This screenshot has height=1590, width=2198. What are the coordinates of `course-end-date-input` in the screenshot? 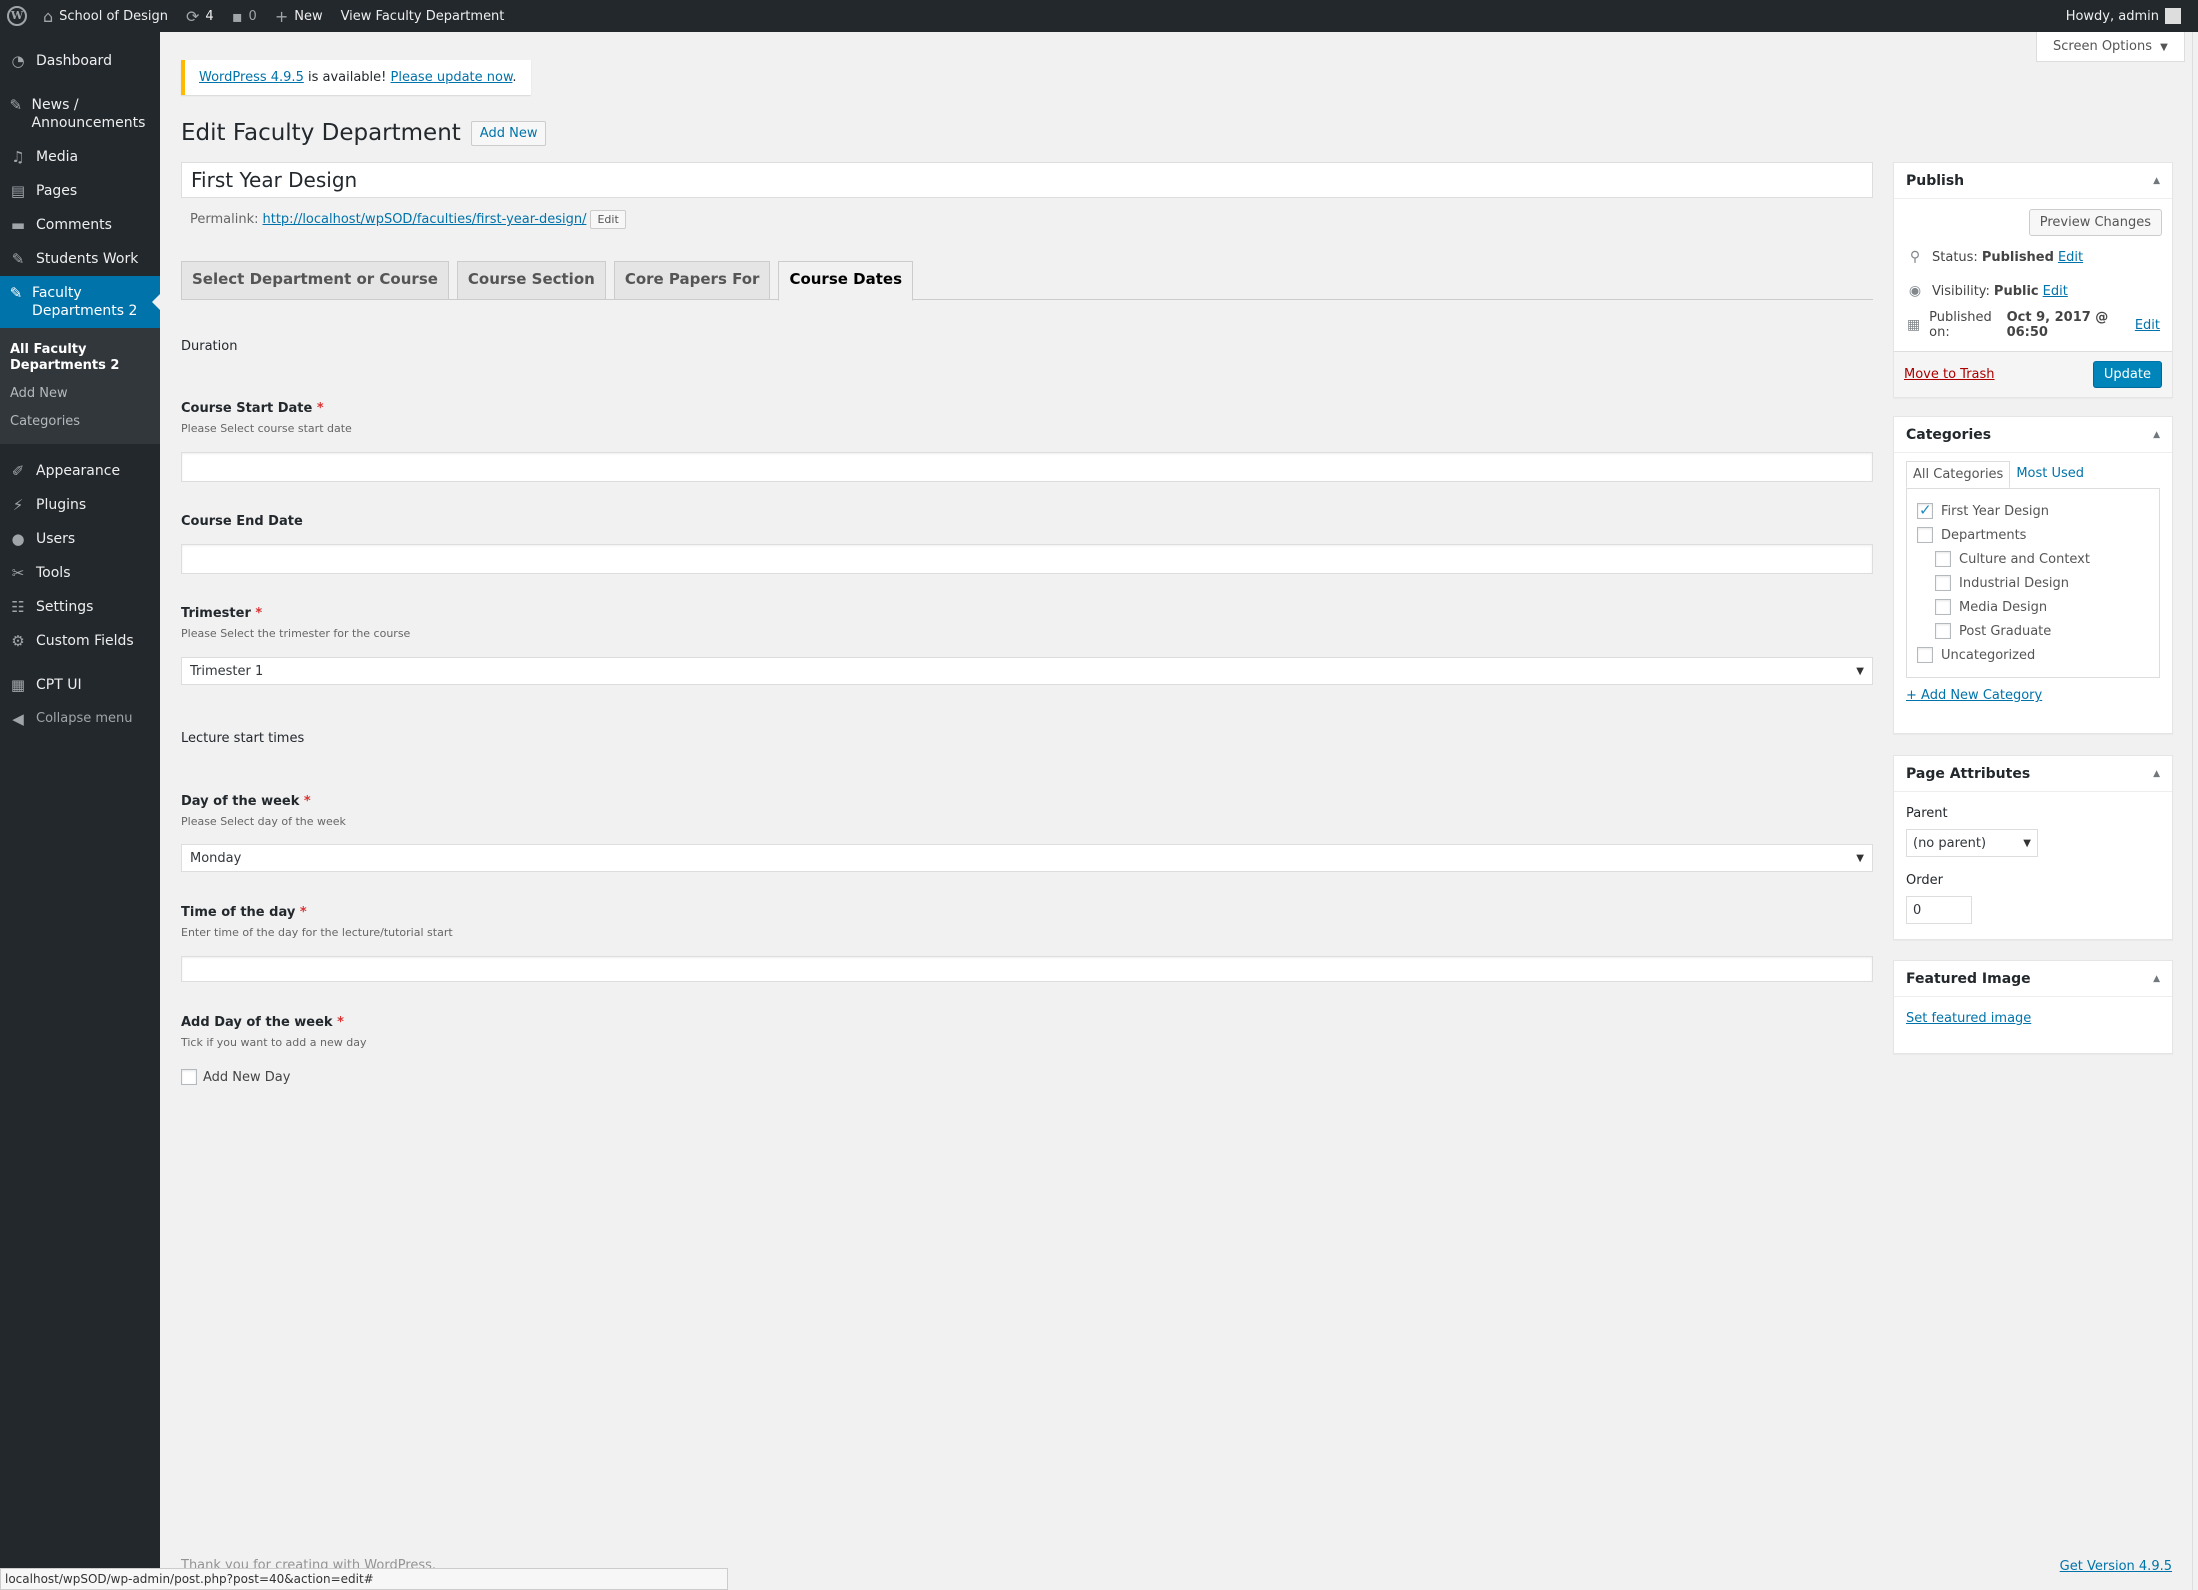 It's located at (1027, 559).